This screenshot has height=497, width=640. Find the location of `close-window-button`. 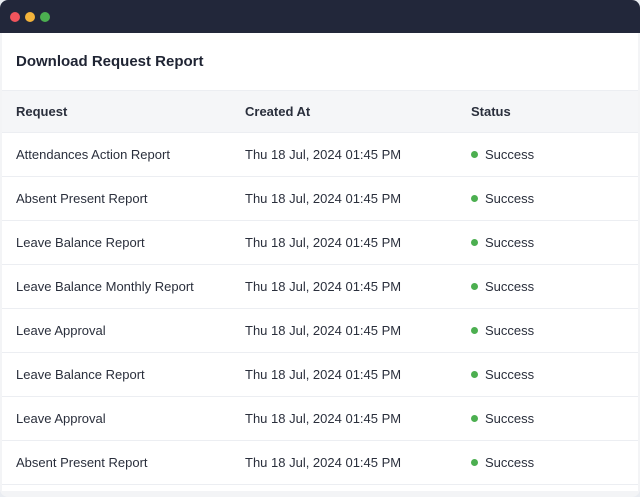

close-window-button is located at coordinates (15, 16).